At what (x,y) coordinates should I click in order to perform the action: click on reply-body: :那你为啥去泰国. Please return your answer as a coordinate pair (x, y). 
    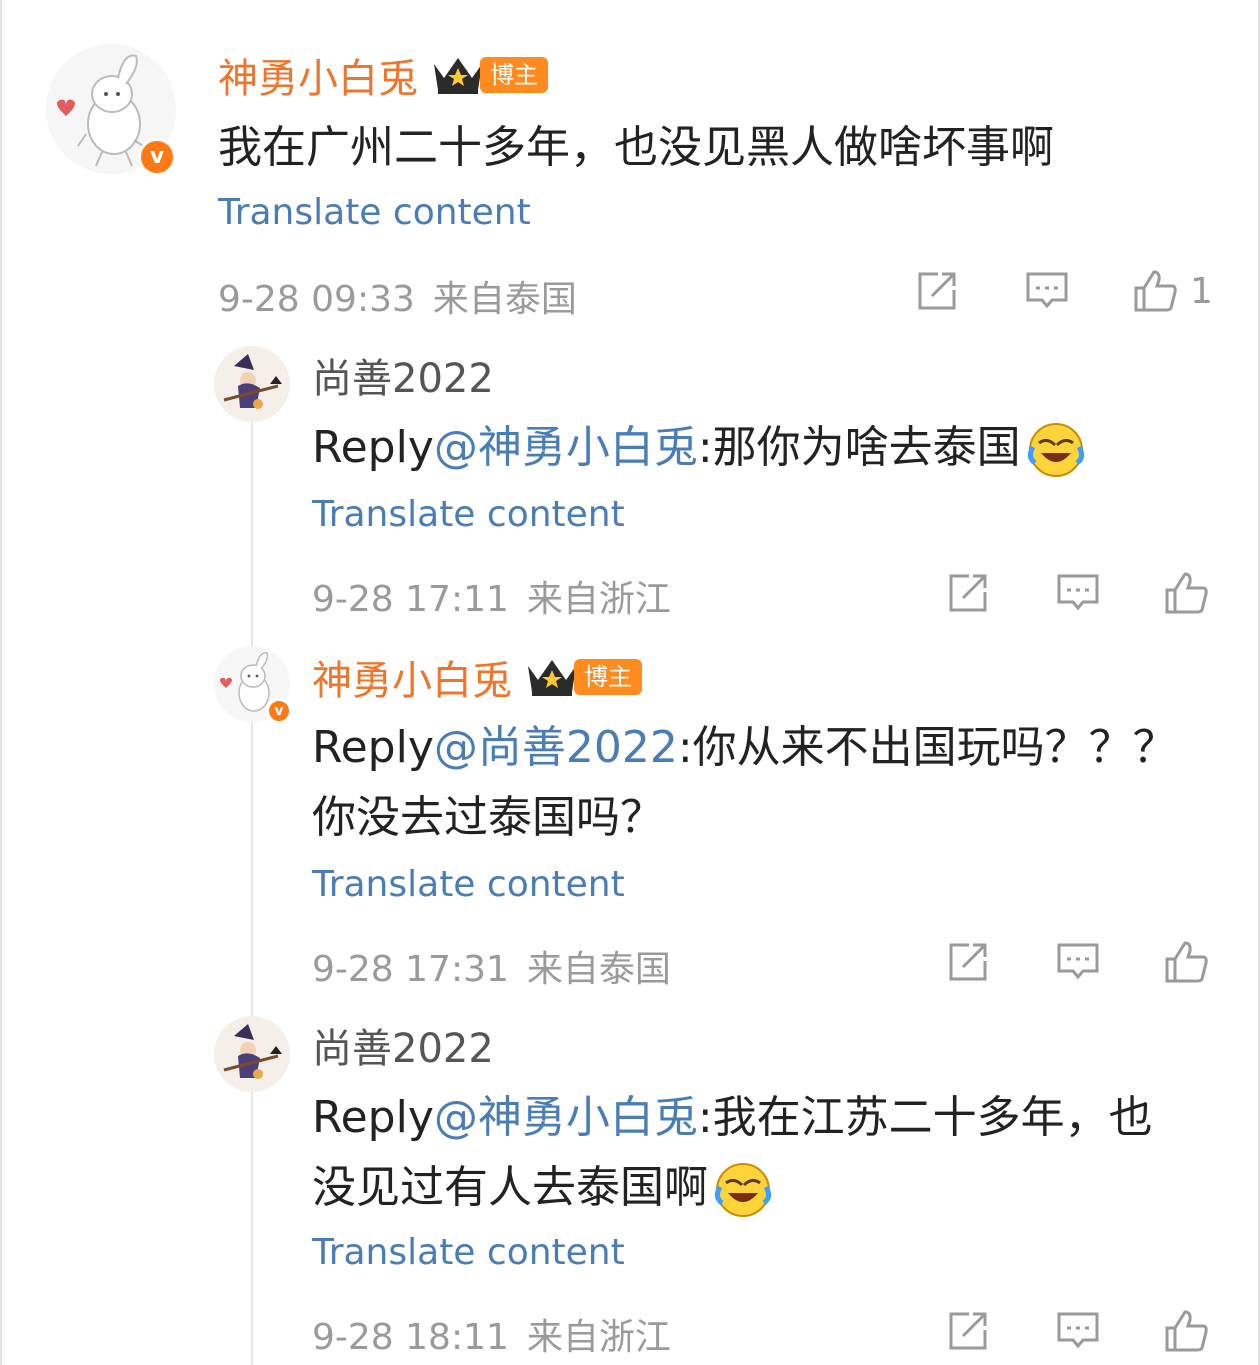
    Looking at the image, I should click on (859, 447).